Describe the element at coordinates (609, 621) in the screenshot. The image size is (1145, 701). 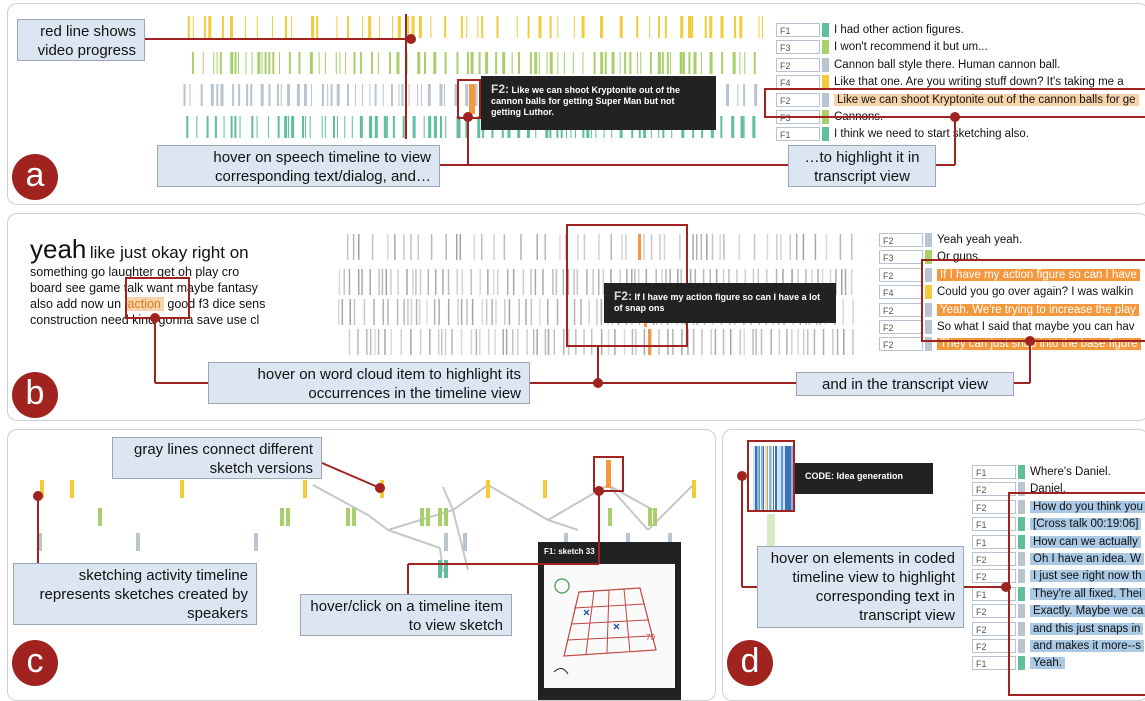
I see `sketch-preview: F1: sketch 33 70` at that location.